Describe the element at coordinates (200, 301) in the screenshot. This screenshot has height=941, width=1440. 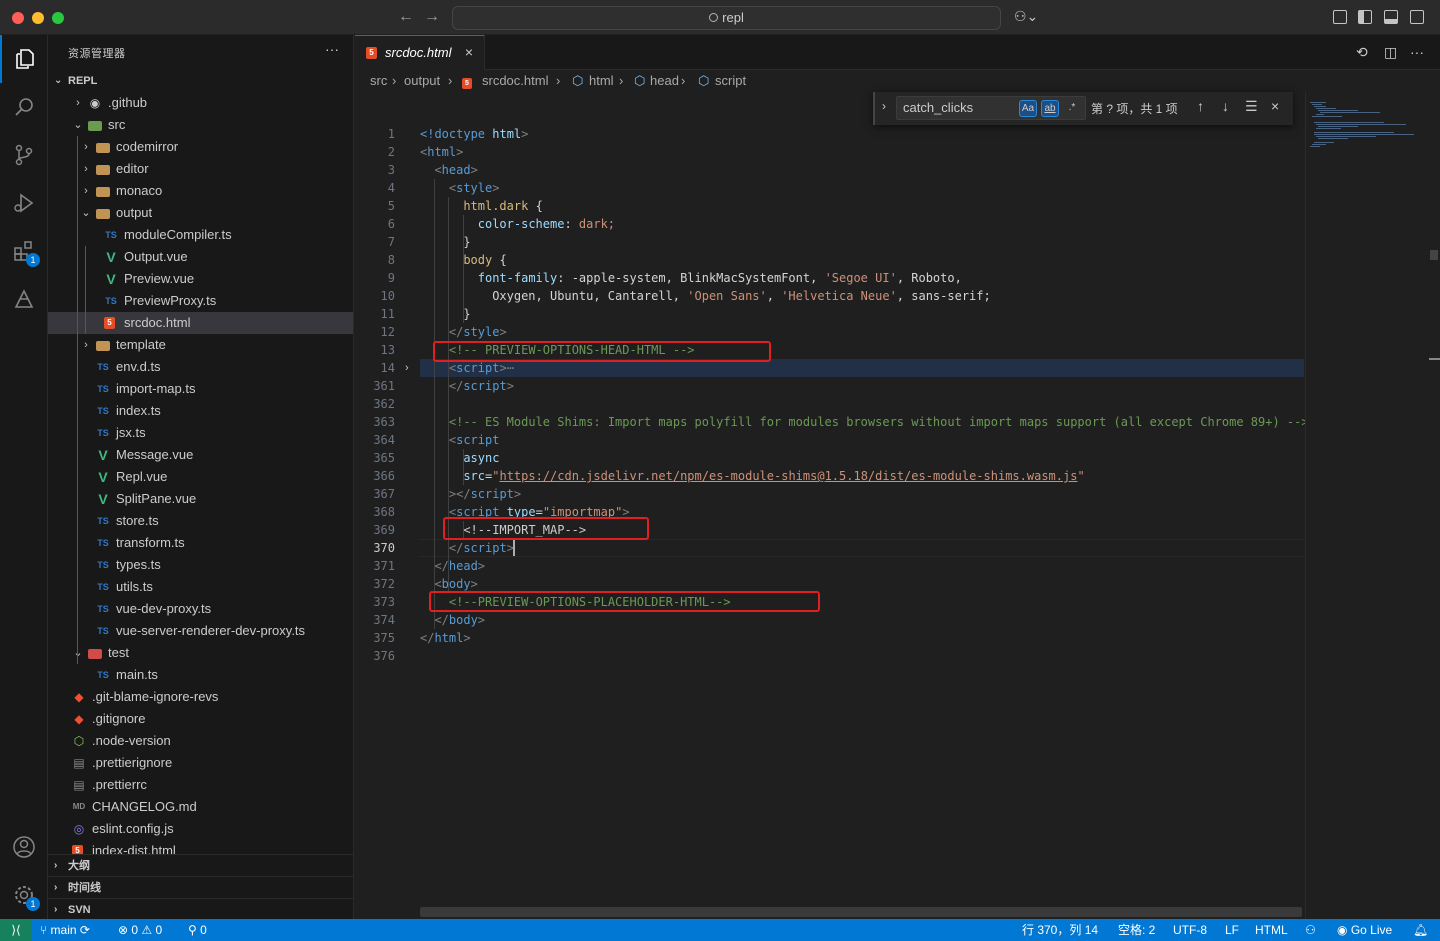
I see `tree-item: TS PreviewProxy.ts` at that location.